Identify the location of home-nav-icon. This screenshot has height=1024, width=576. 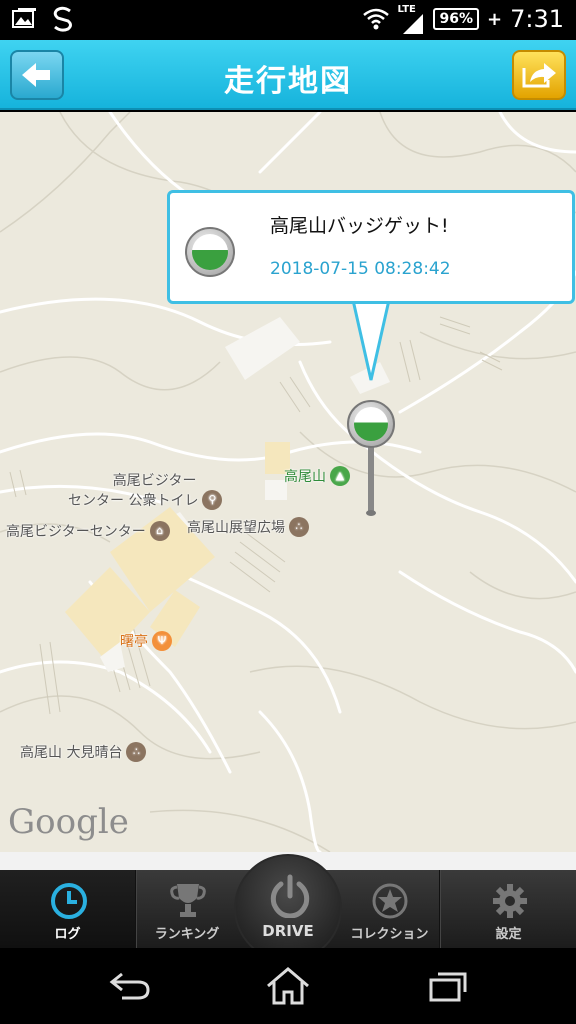
(288, 986).